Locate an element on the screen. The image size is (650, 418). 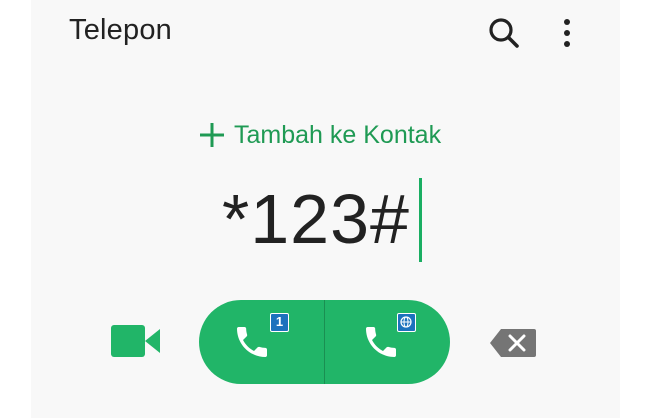
search-icon is located at coordinates (504, 33).